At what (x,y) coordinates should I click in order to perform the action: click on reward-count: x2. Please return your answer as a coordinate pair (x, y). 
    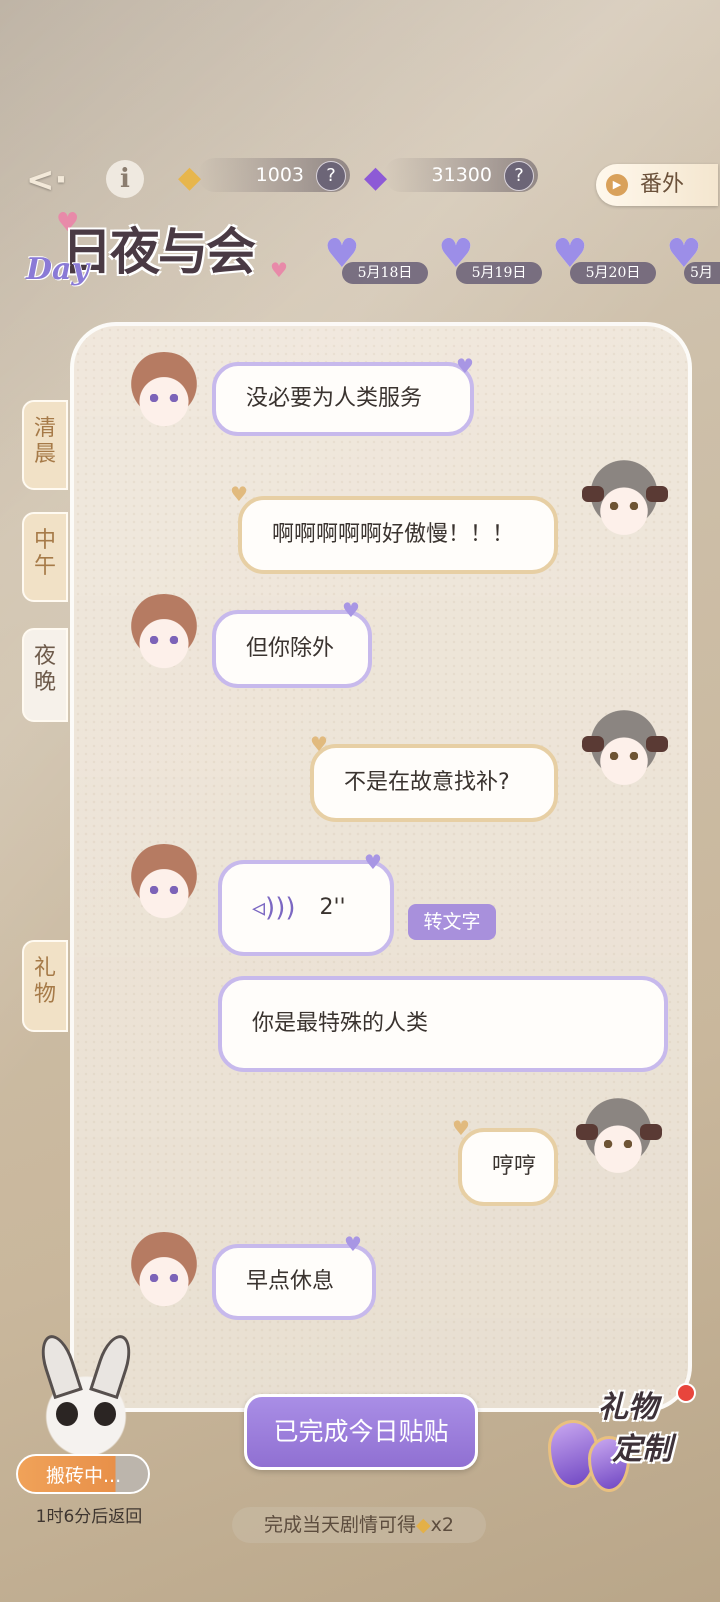
    Looking at the image, I should click on (442, 1525).